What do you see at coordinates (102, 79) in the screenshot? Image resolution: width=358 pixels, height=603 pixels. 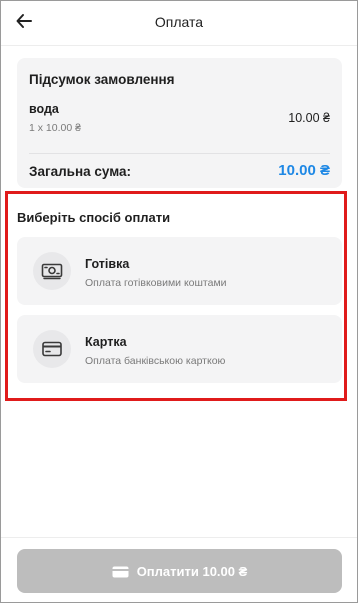 I see `order-summary-title: Підсумок замовлення` at bounding box center [102, 79].